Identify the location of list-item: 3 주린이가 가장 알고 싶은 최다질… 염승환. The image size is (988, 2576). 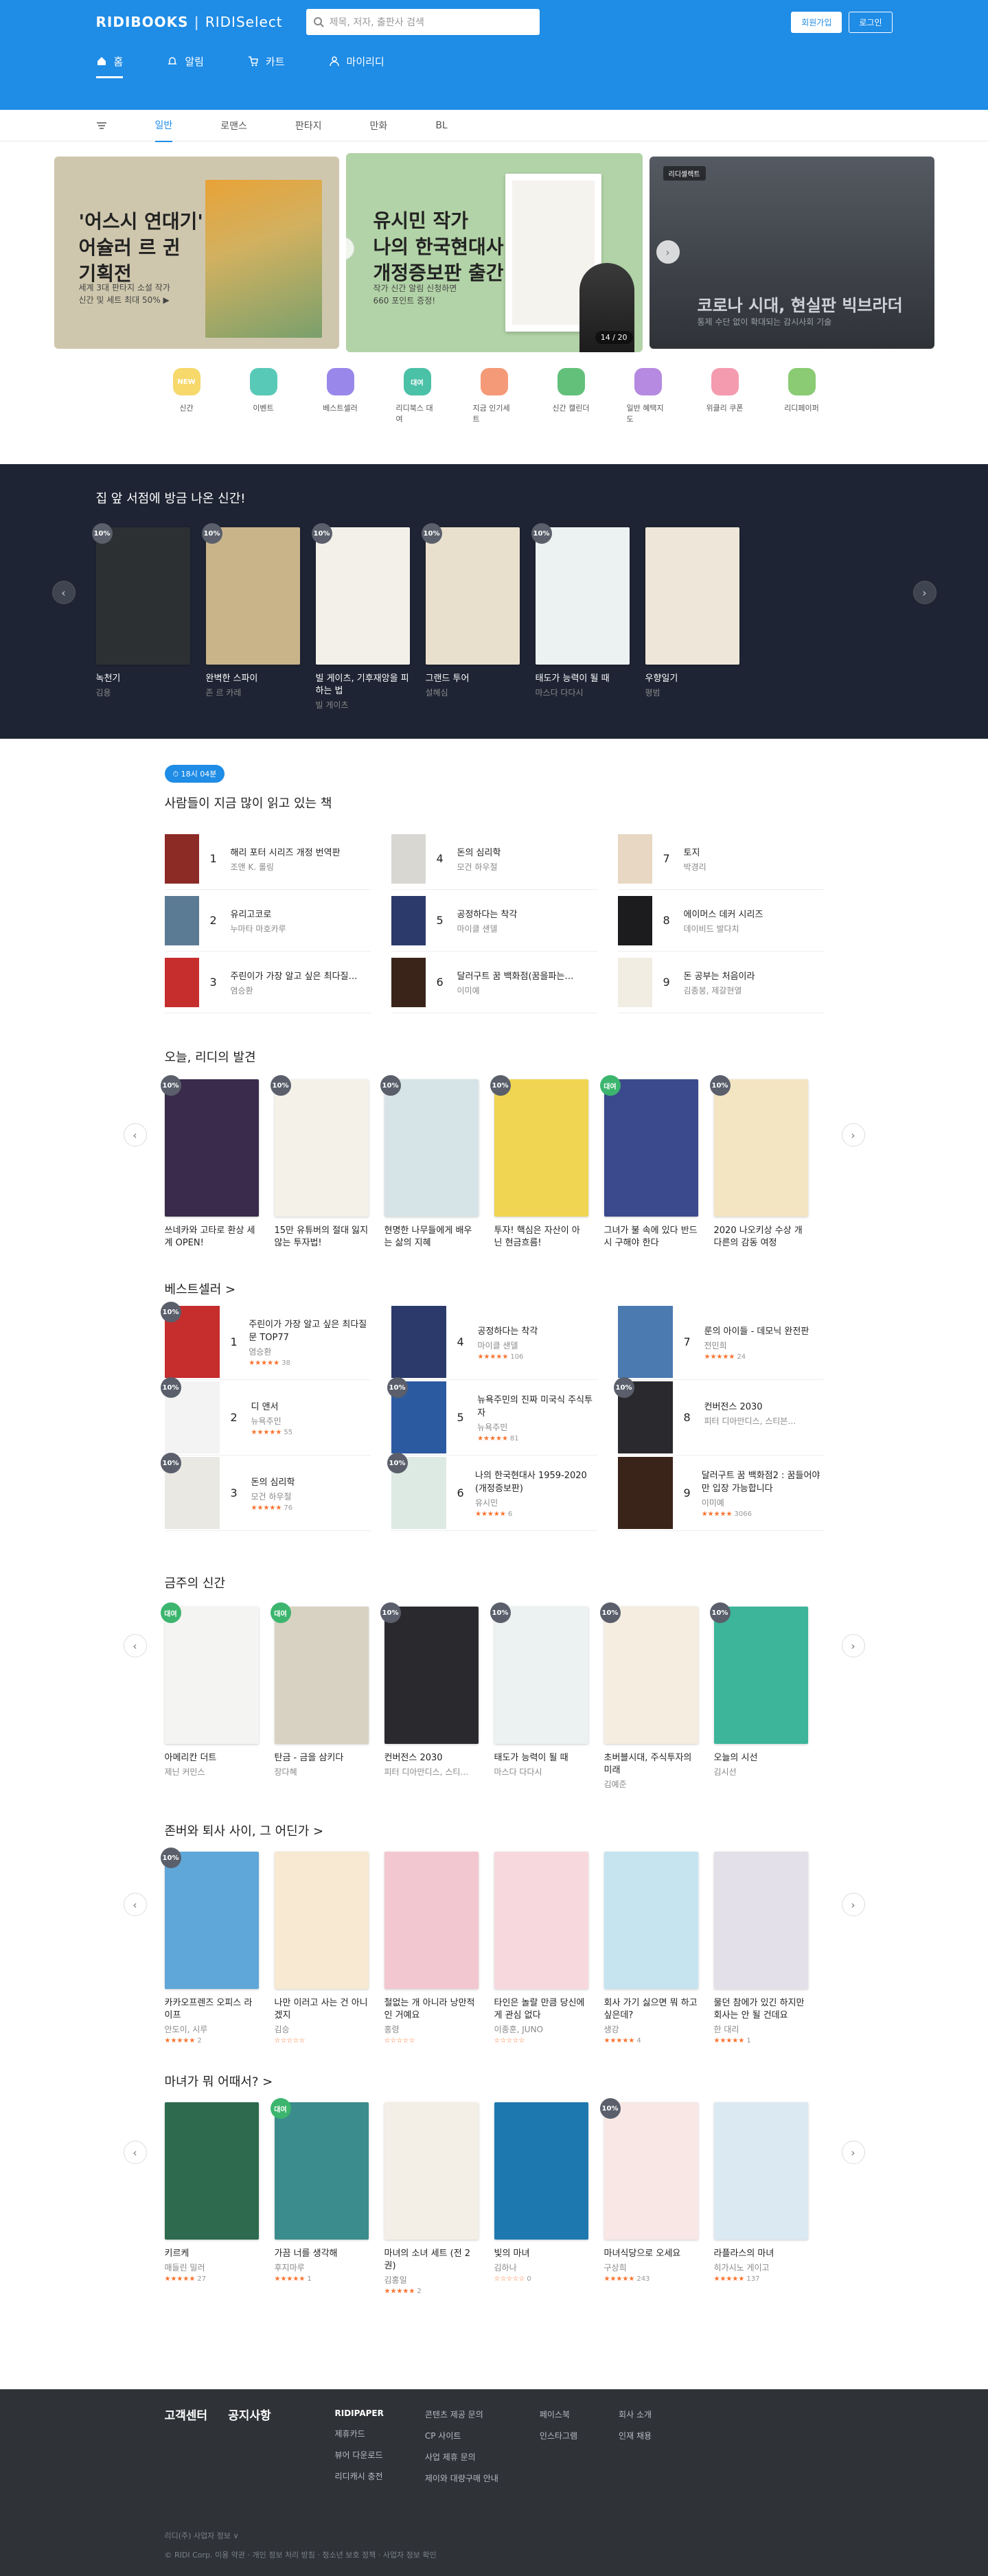
(267, 982).